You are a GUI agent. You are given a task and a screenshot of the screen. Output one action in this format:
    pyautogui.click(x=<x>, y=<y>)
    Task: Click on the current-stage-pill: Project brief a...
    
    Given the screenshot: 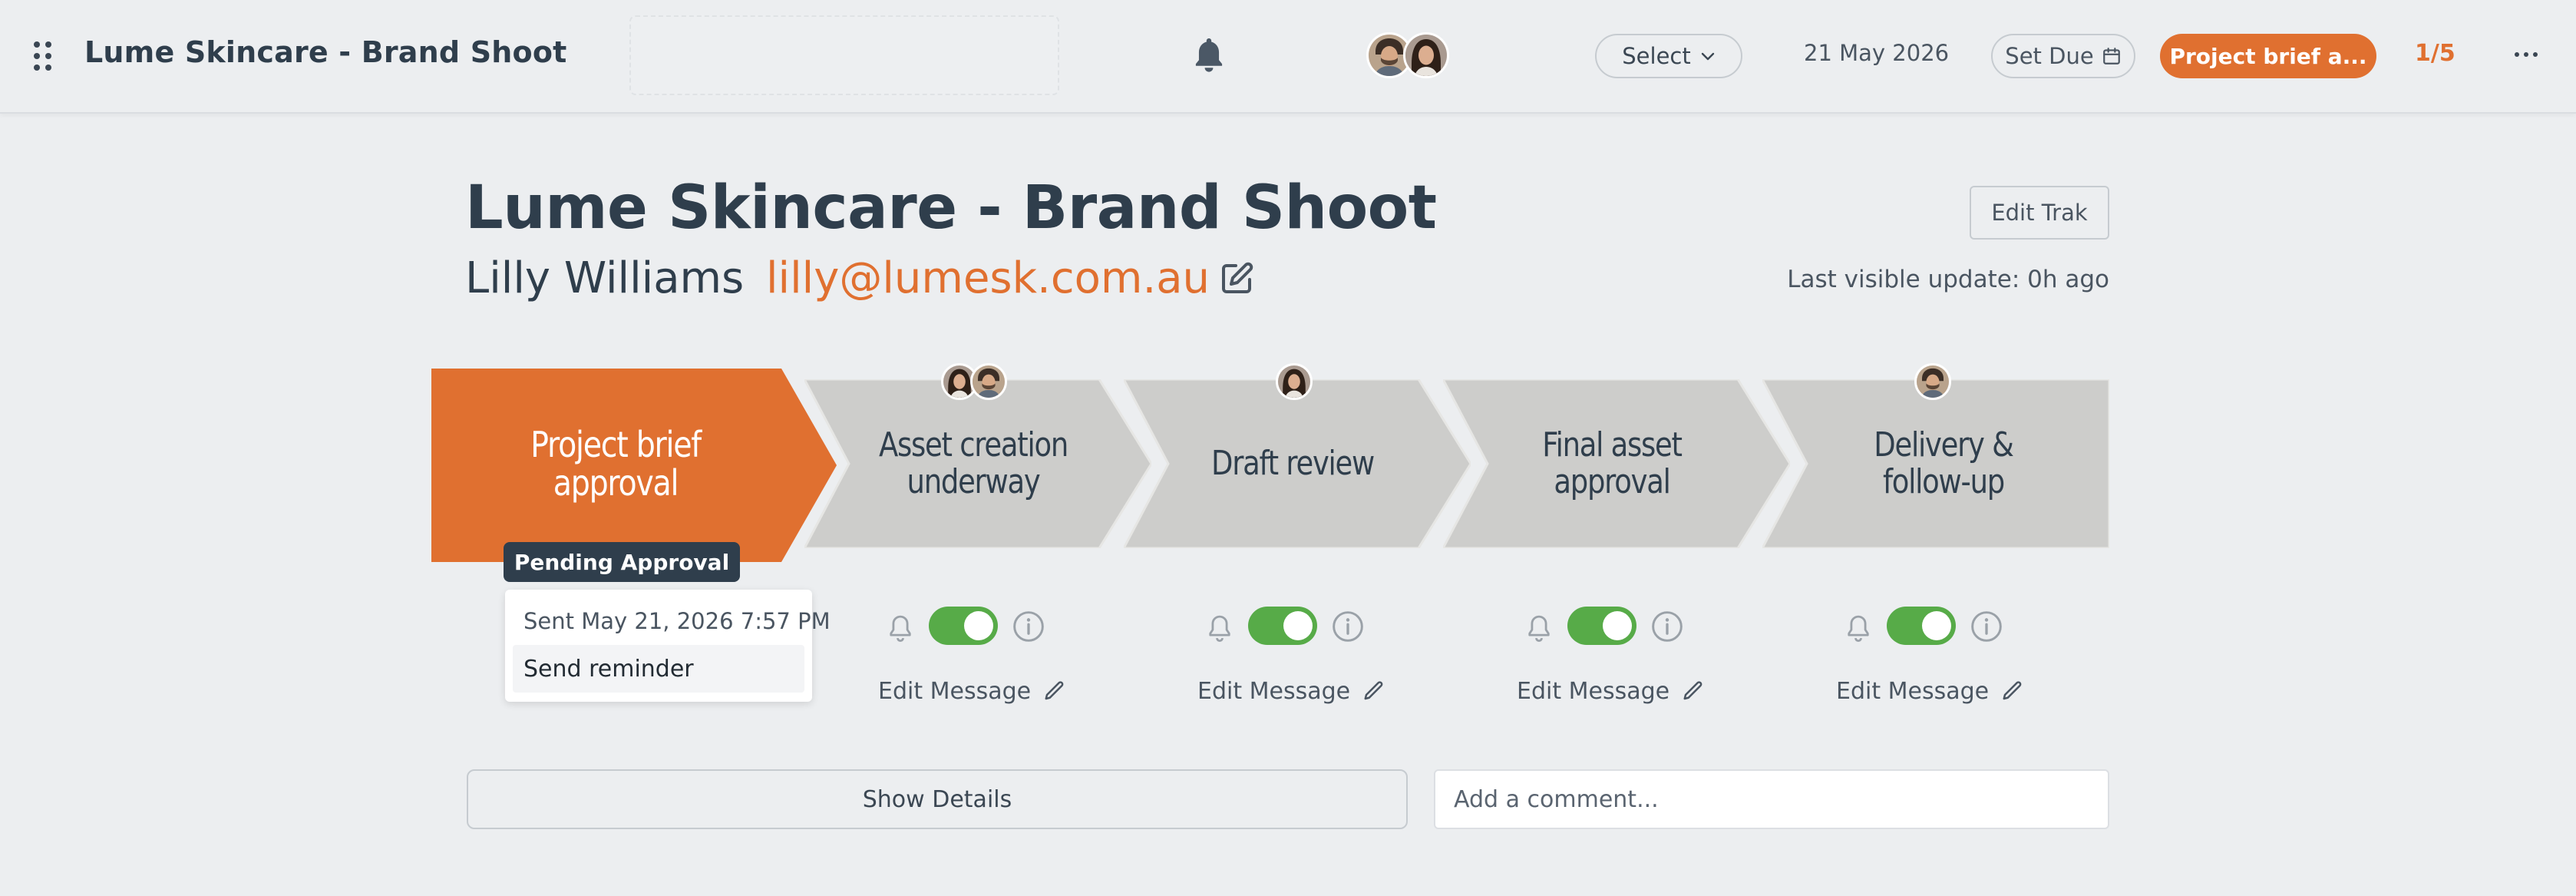 What is the action you would take?
    pyautogui.click(x=2268, y=56)
    